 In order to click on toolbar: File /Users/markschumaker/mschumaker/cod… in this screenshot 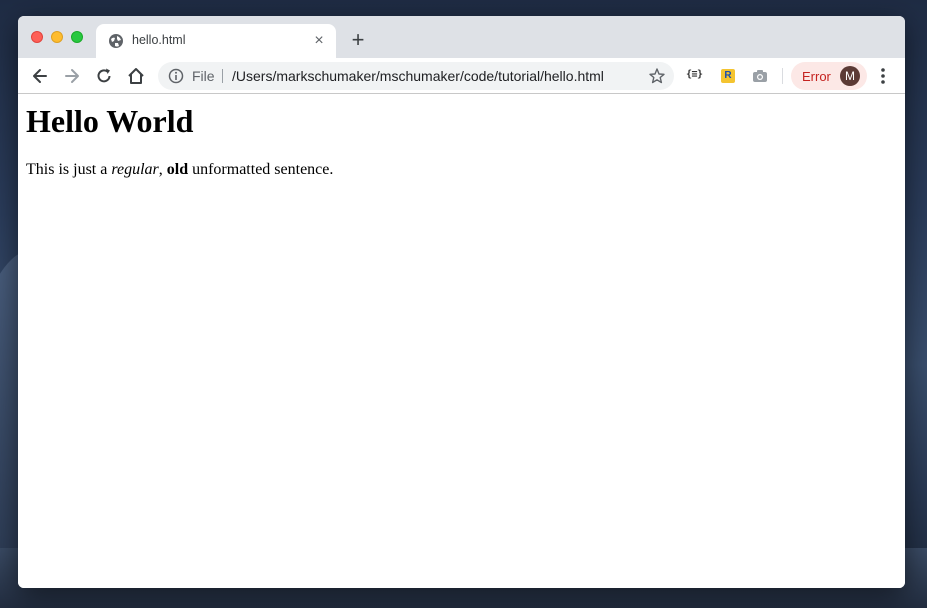, I will do `click(461, 76)`.